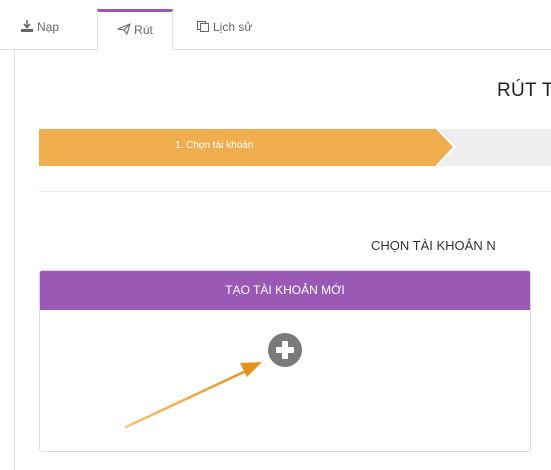 This screenshot has height=470, width=551. I want to click on tab-rut: Rút, so click(135, 30).